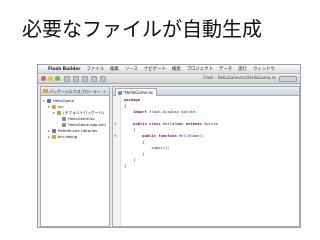 The width and height of the screenshot is (320, 240). What do you see at coordinates (288, 79) in the screenshot?
I see `perspective-switcher` at bounding box center [288, 79].